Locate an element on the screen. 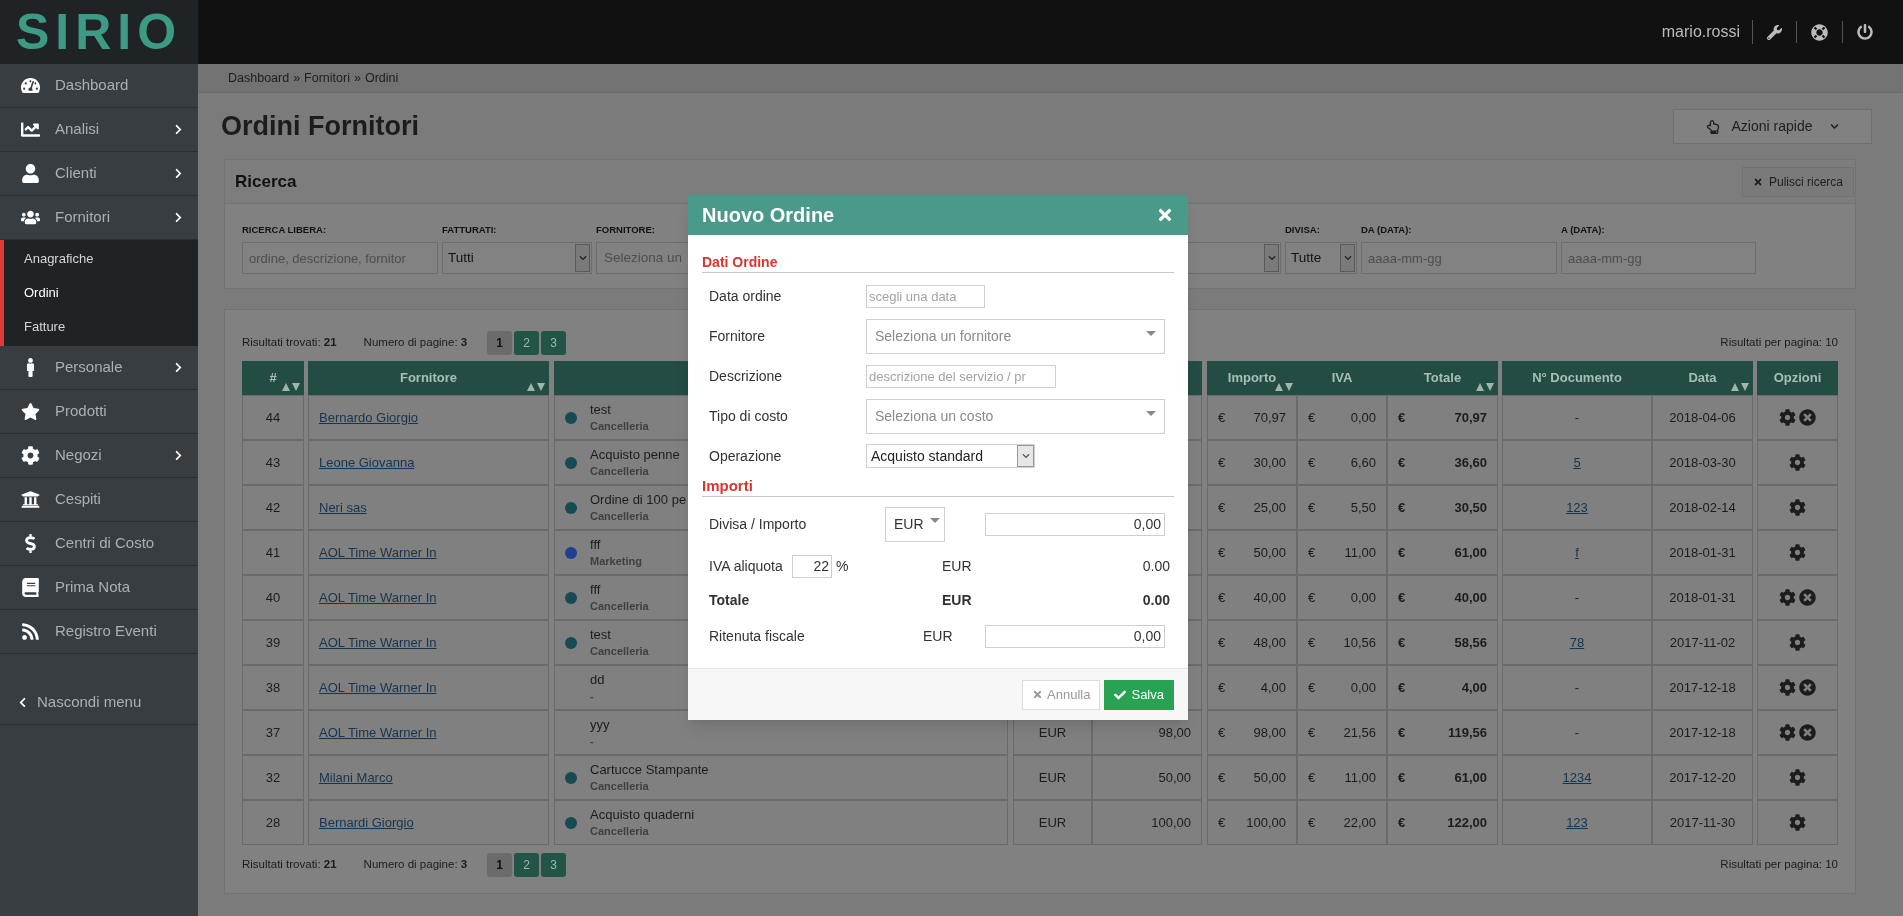 The width and height of the screenshot is (1903, 916). column-header: Data is located at coordinates (1702, 378).